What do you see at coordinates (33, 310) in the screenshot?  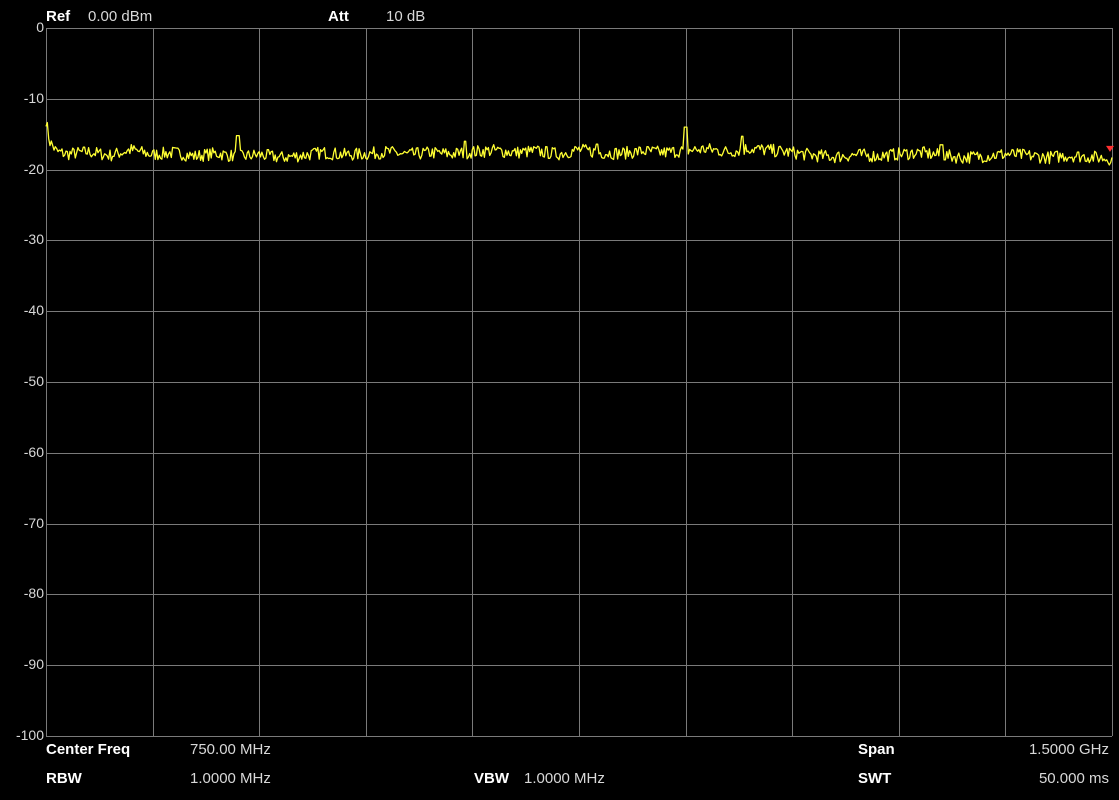 I see `y-tick-label: -40` at bounding box center [33, 310].